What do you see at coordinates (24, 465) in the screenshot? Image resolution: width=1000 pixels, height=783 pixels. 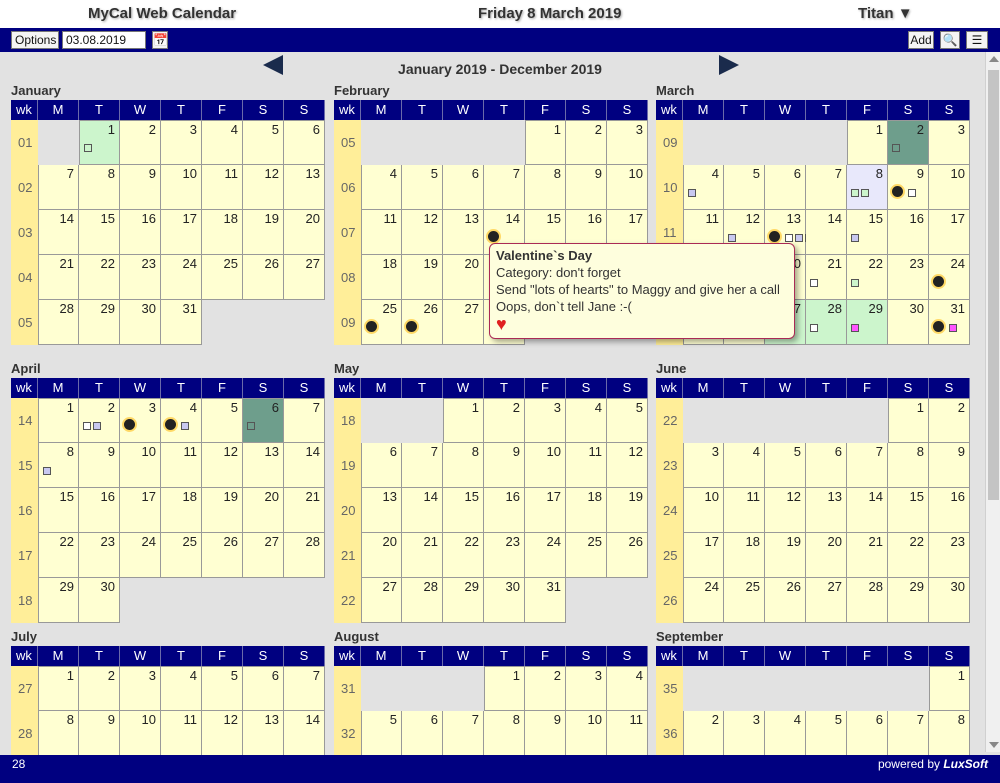 I see `week-number: 15` at bounding box center [24, 465].